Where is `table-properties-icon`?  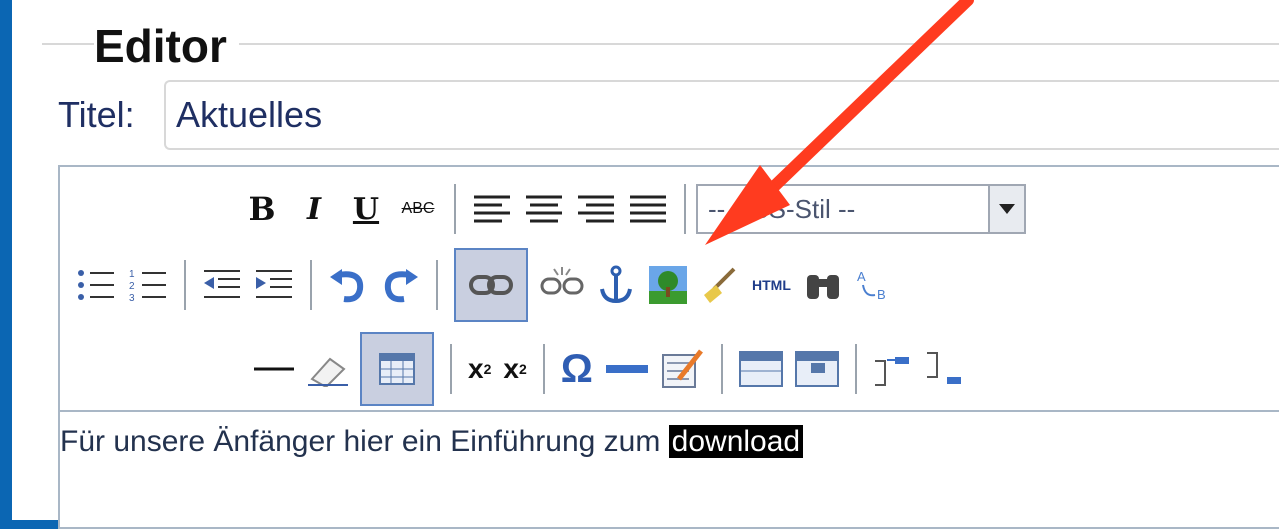 table-properties-icon is located at coordinates (760, 369).